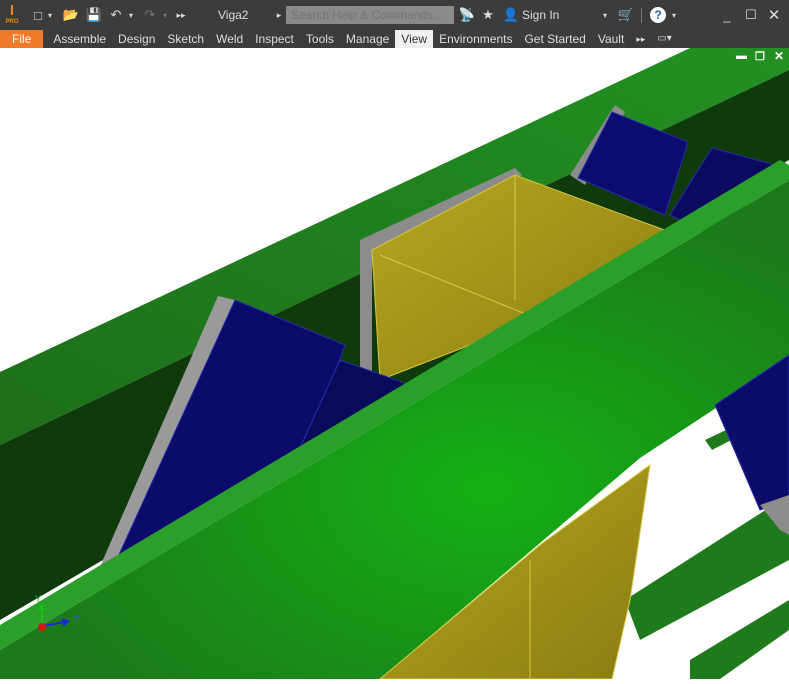 The height and width of the screenshot is (684, 789). Describe the element at coordinates (150, 15) in the screenshot. I see `redo-icon: ↷` at that location.